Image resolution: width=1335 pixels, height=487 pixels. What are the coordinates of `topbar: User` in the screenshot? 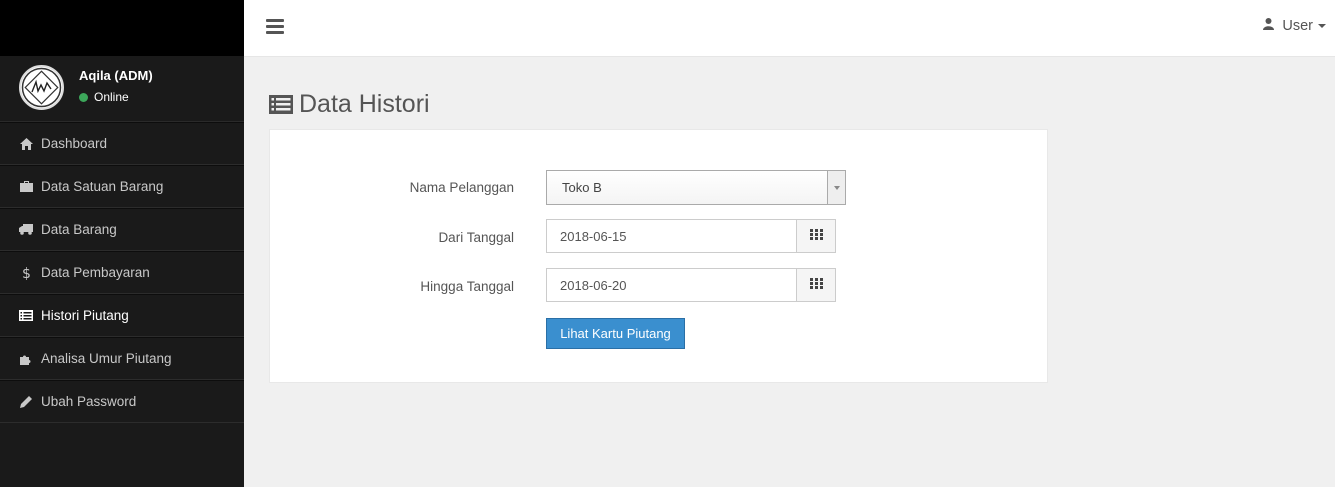 It's located at (789, 28).